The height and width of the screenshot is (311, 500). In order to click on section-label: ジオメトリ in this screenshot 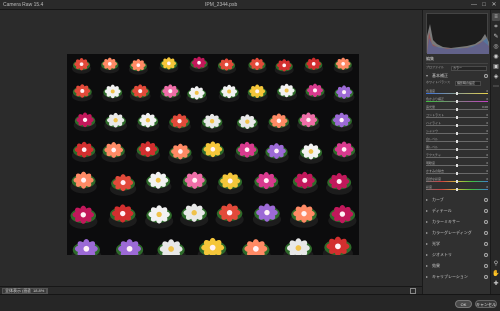, I will do `click(442, 254)`.